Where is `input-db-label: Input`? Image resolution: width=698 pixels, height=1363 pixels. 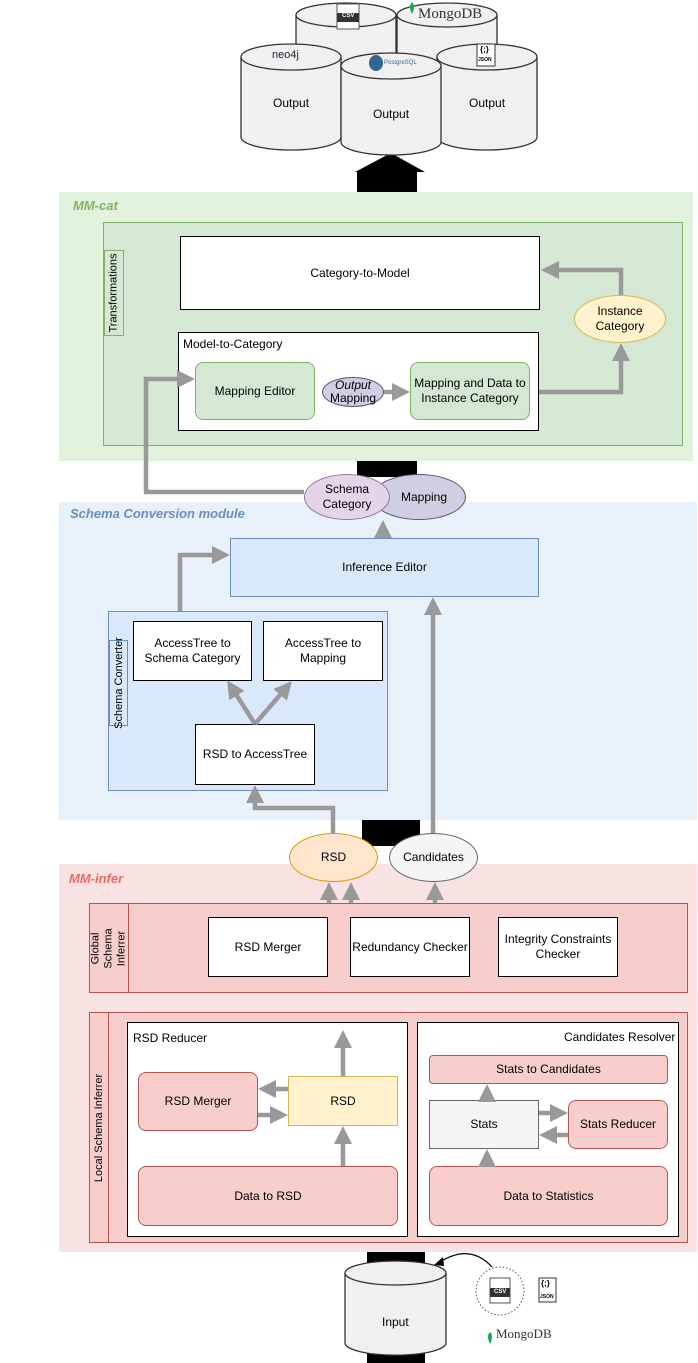 input-db-label: Input is located at coordinates (395, 1322).